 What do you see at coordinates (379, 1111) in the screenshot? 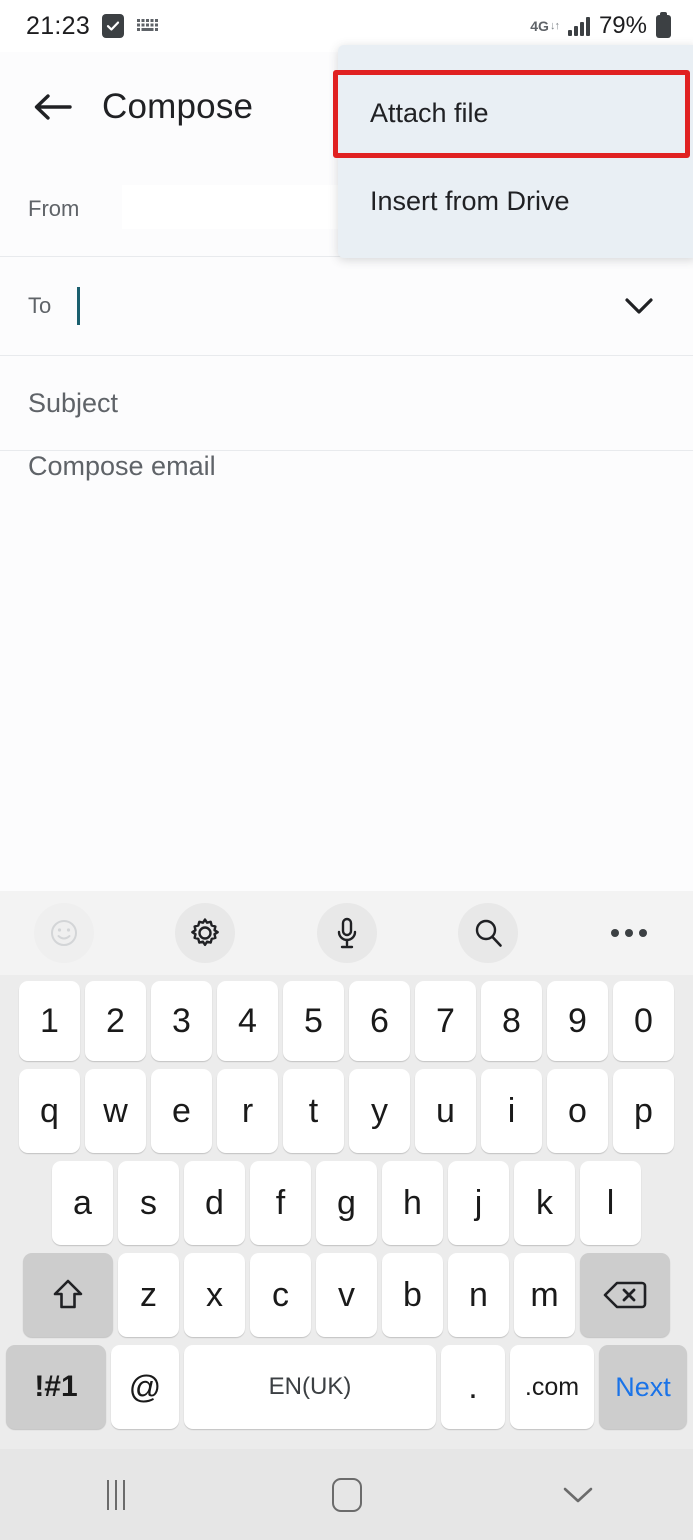
I see `key-y: y` at bounding box center [379, 1111].